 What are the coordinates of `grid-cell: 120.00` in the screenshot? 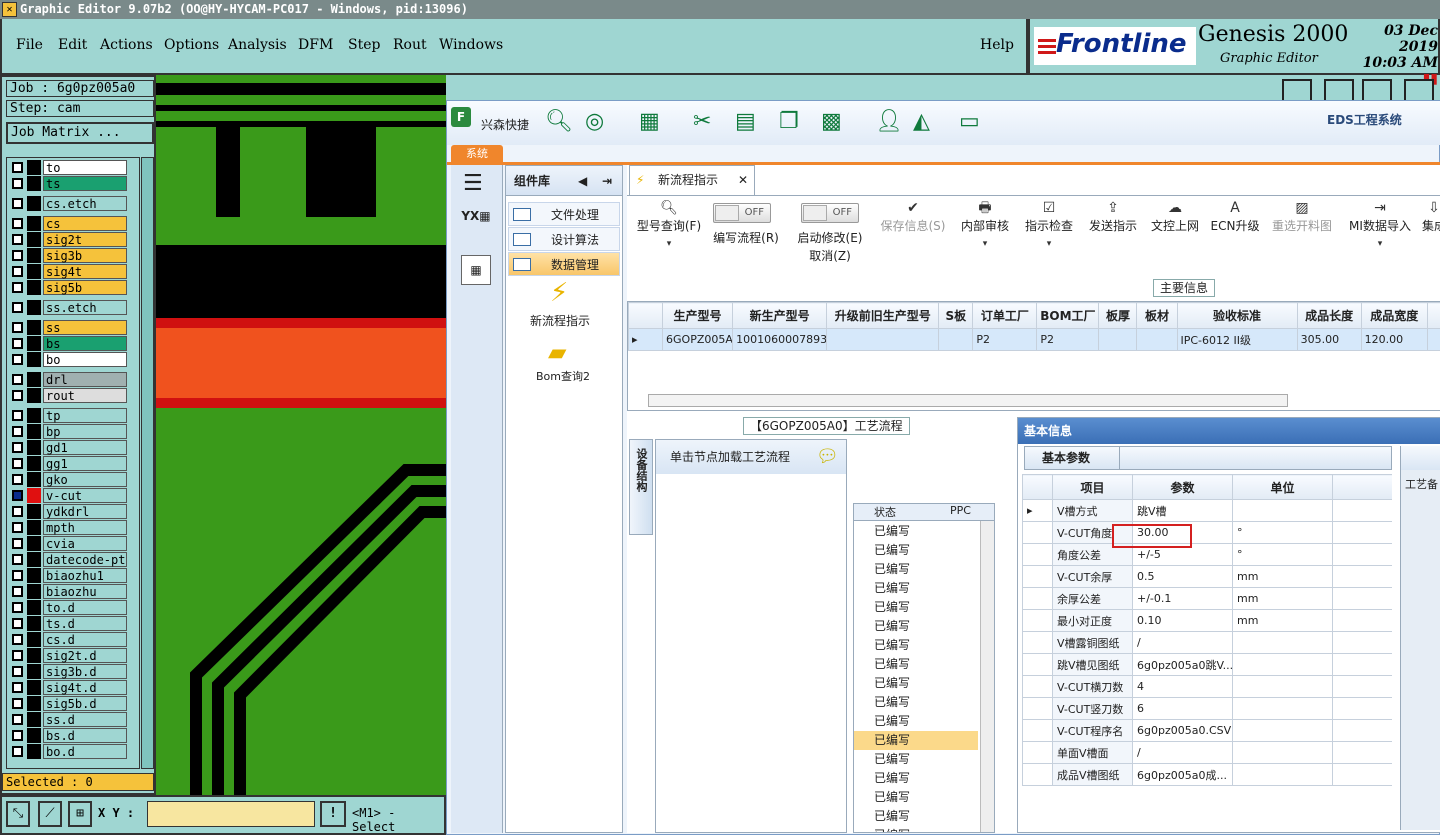 It's located at (1394, 339).